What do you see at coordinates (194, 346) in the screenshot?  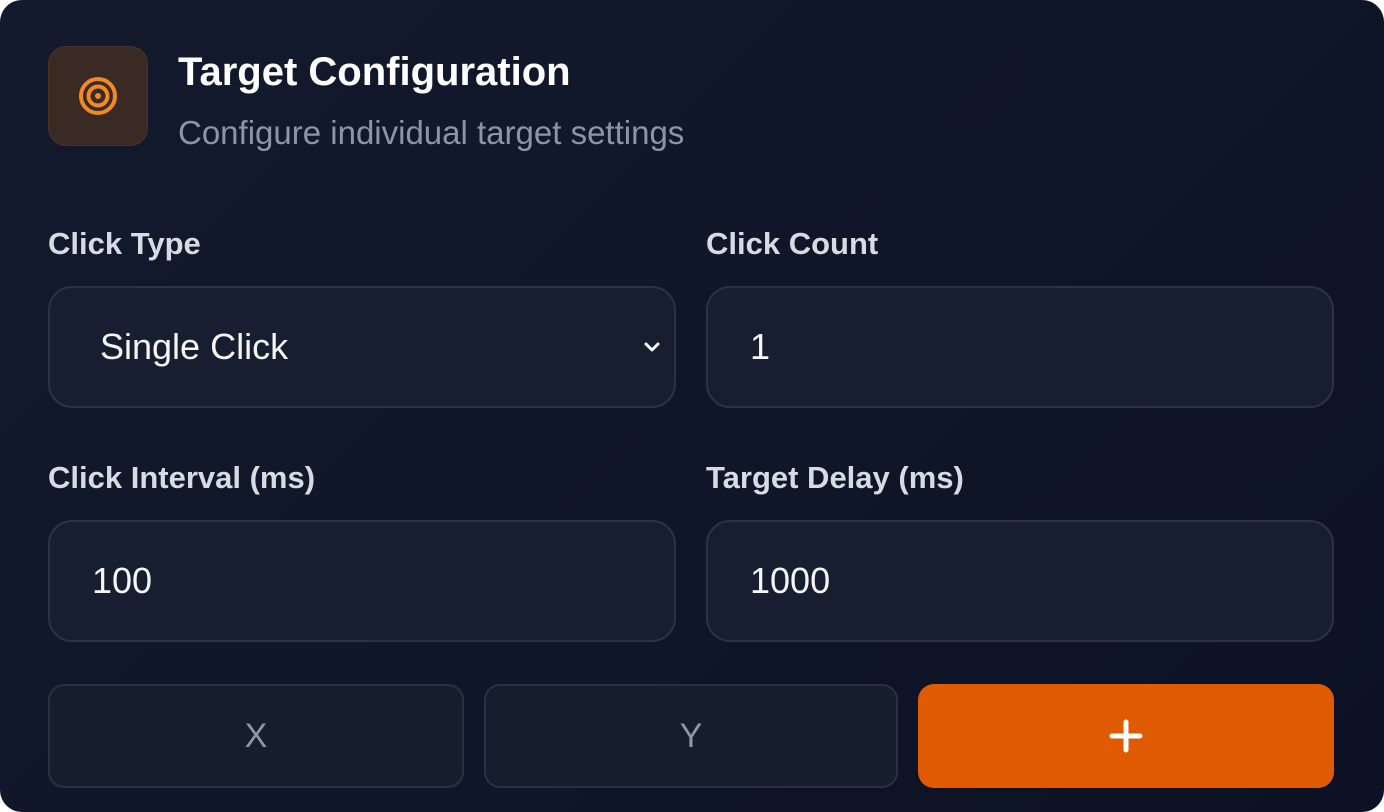 I see `click-type-selected-value: Single Click` at bounding box center [194, 346].